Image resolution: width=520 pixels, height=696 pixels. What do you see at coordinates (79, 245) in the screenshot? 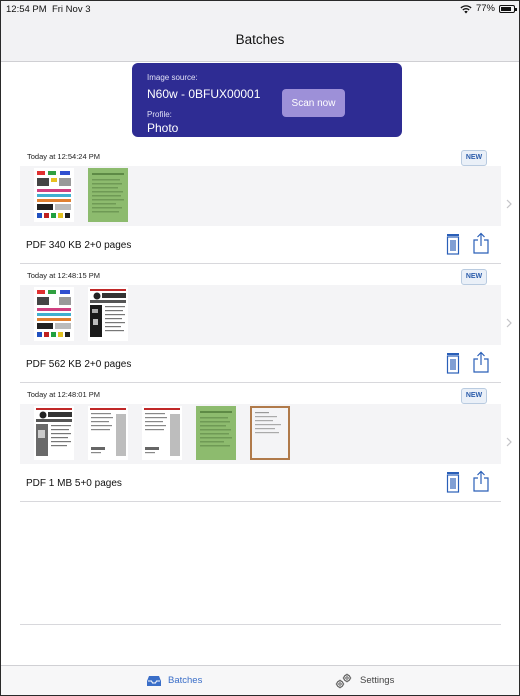
I see `batch-info: PDF 340 KB 2+0 pages` at bounding box center [79, 245].